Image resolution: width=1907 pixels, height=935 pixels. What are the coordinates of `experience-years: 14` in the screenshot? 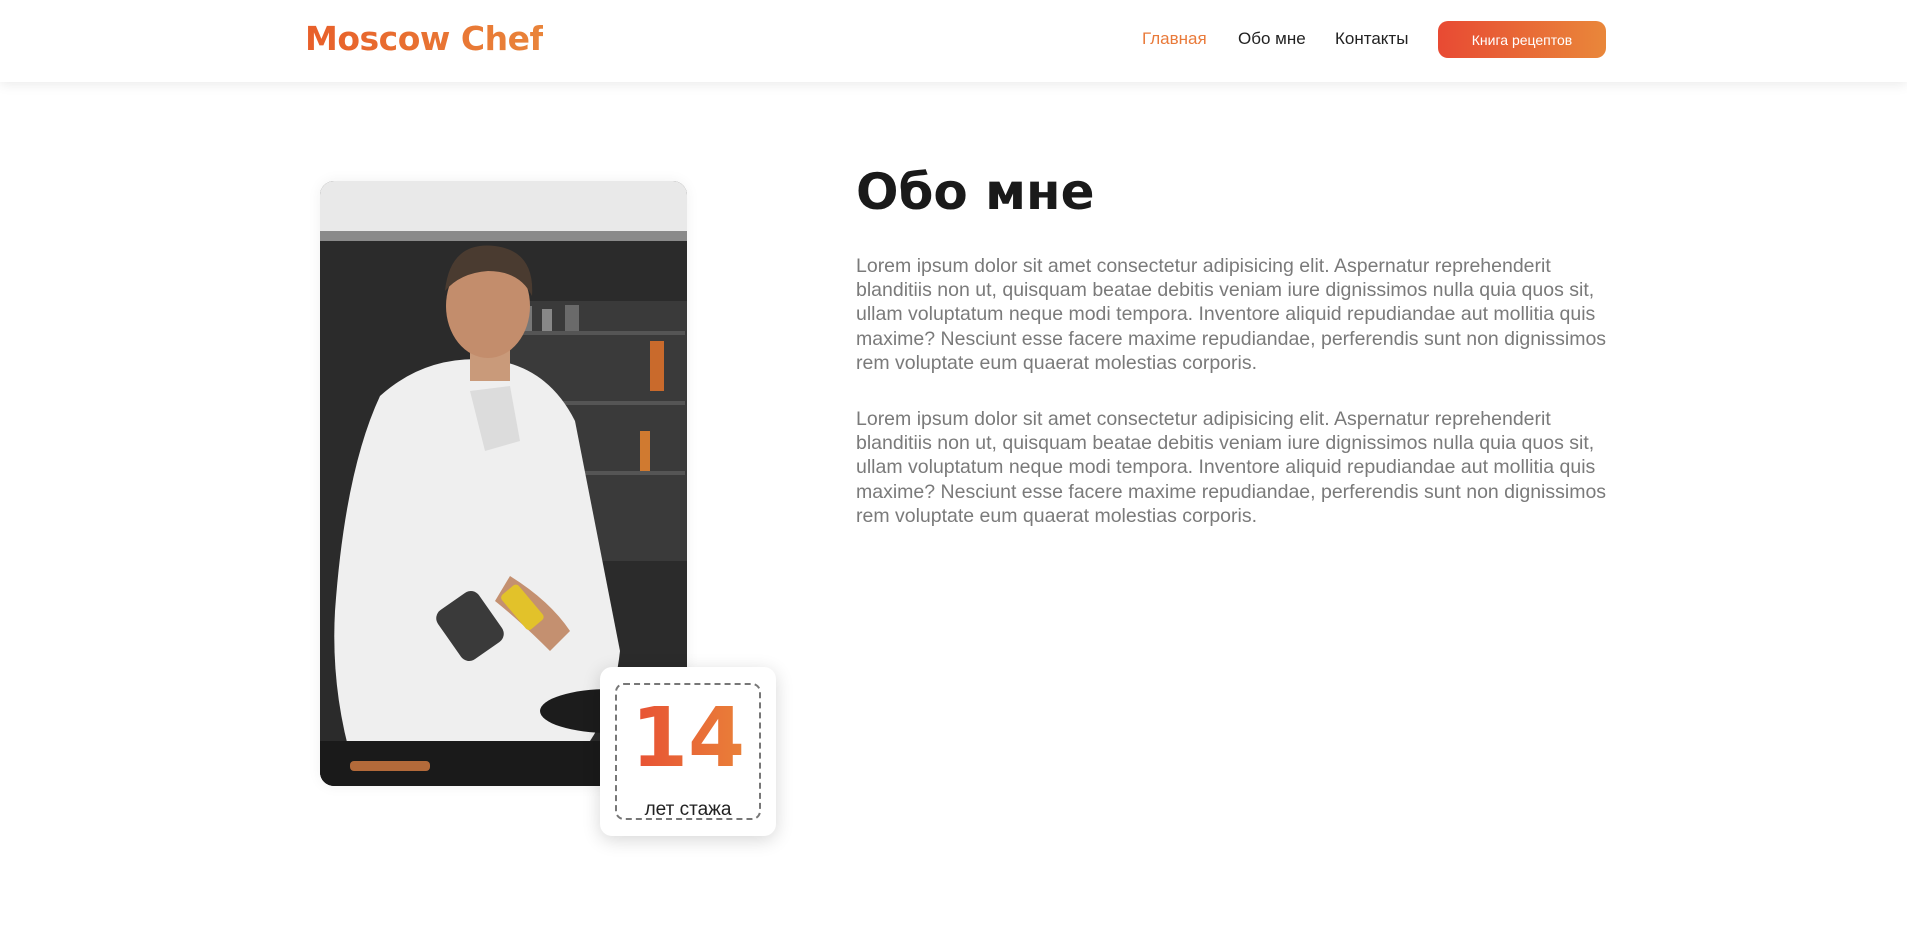 It's located at (688, 739).